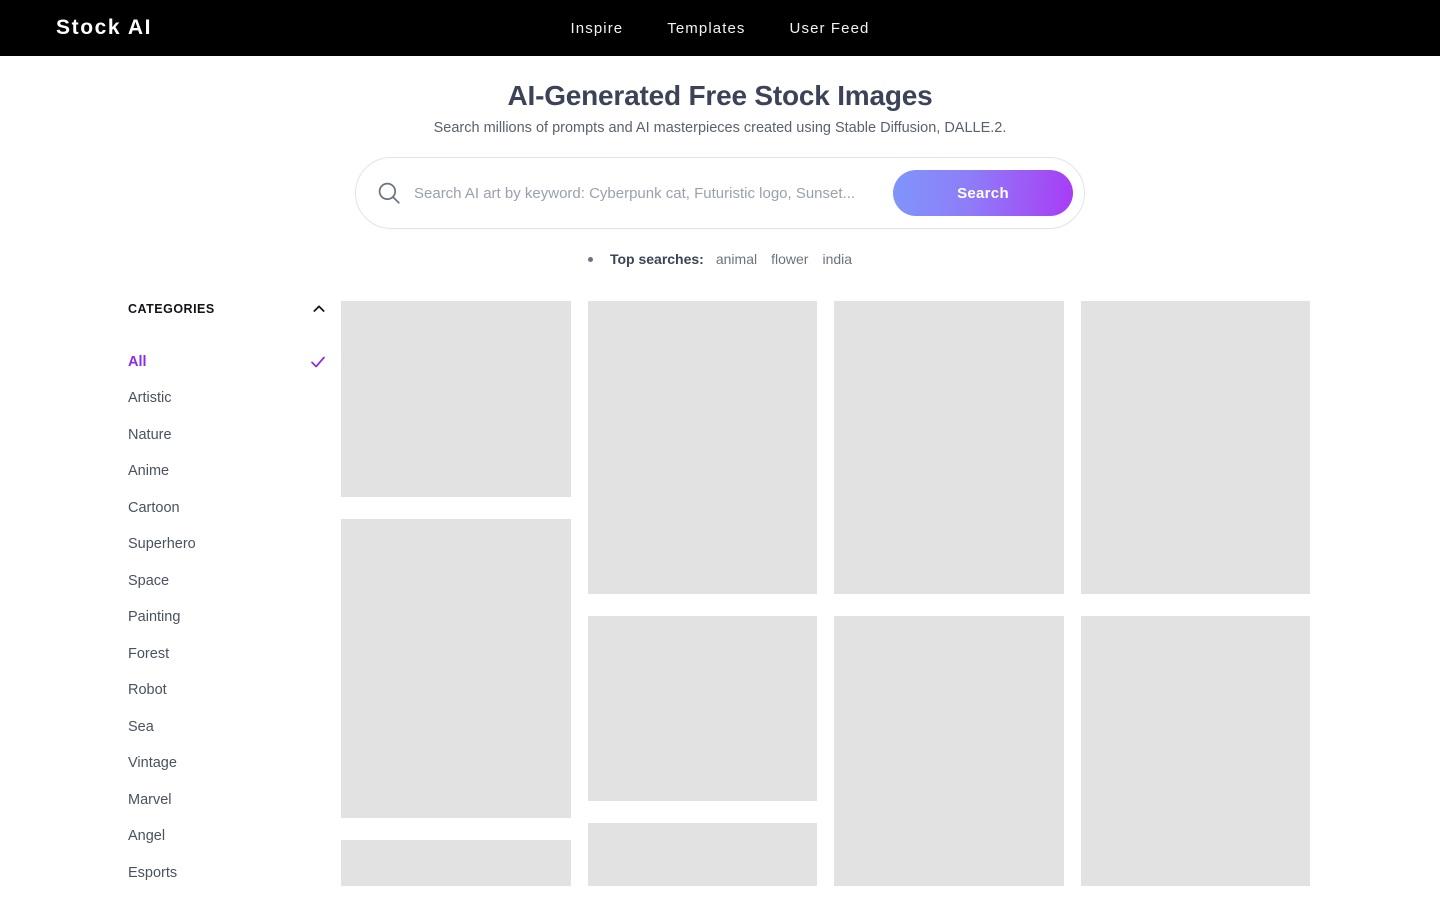 This screenshot has height=900, width=1440. Describe the element at coordinates (162, 544) in the screenshot. I see `category-label: Superhero` at that location.